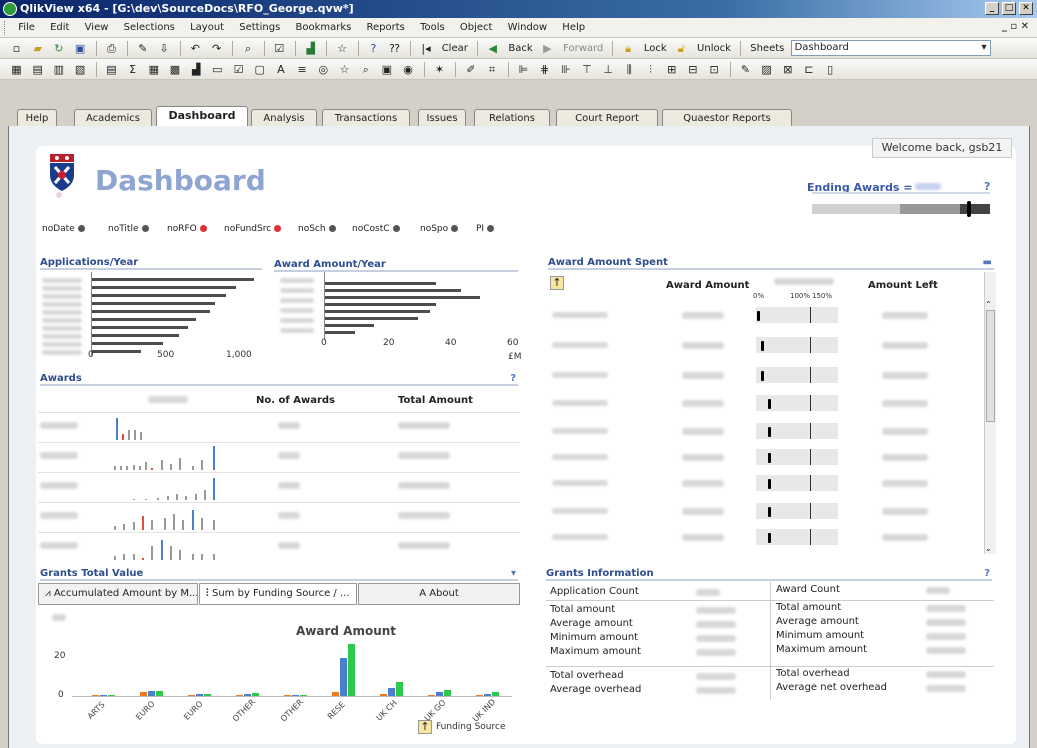  What do you see at coordinates (766, 69) in the screenshot?
I see `edit-module-icon: ▨` at bounding box center [766, 69].